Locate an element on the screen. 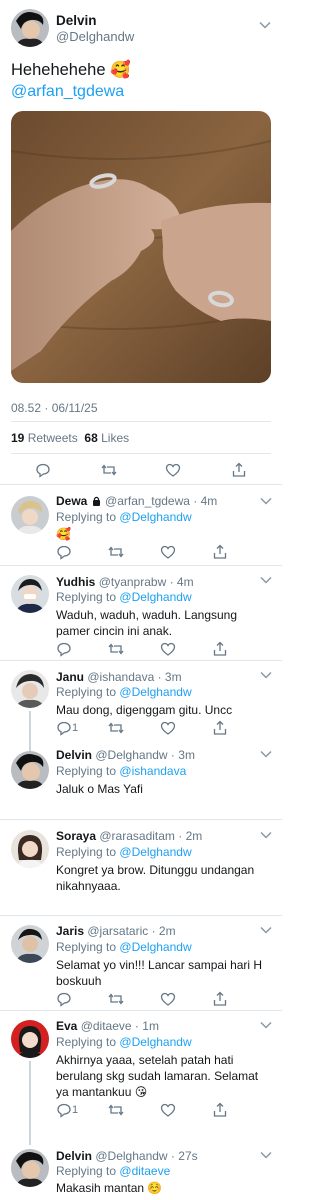 This screenshot has width=320, height=1200. tweet-text: Hehehehehe 🥰 is located at coordinates (71, 70).